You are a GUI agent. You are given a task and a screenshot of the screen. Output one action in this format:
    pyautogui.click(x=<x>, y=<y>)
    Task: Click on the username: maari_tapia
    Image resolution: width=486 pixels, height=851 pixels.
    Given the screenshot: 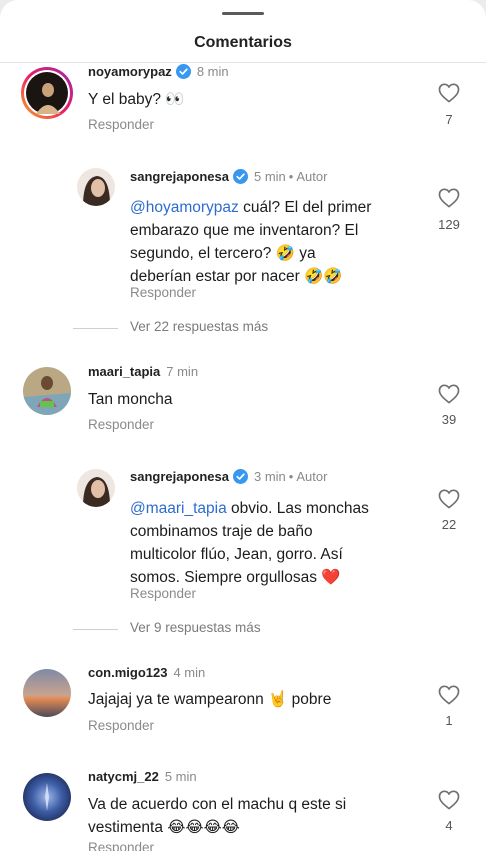 What is the action you would take?
    pyautogui.click(x=124, y=371)
    